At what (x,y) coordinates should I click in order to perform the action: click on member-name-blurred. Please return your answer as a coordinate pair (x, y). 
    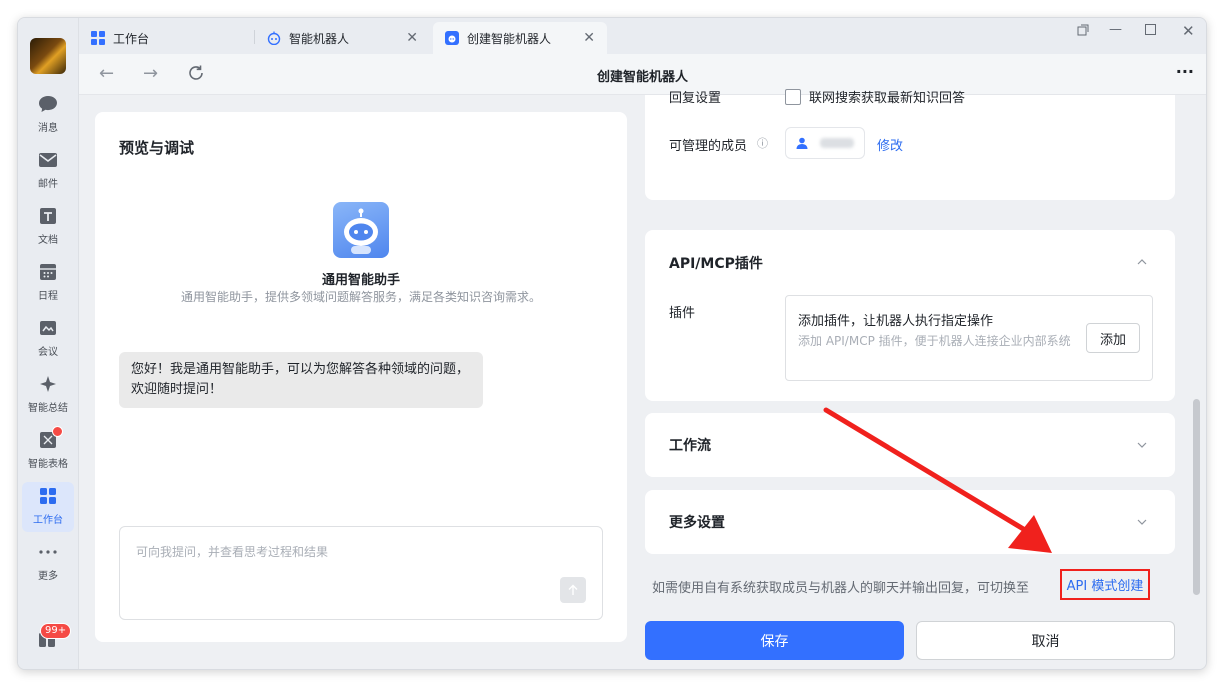
    Looking at the image, I should click on (837, 143).